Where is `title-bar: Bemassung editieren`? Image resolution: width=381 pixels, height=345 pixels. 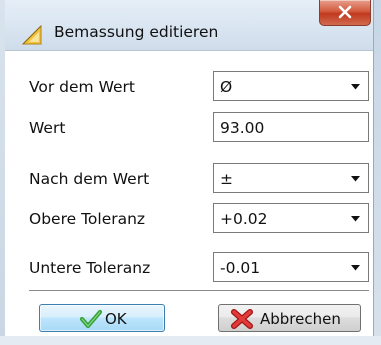 title-bar: Bemassung editieren is located at coordinates (189, 25).